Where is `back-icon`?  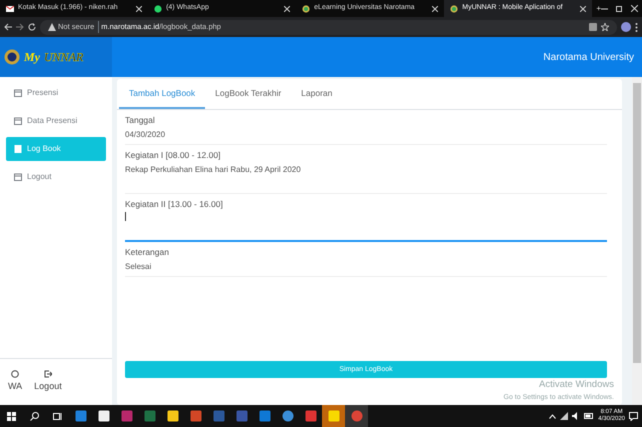 back-icon is located at coordinates (8, 27).